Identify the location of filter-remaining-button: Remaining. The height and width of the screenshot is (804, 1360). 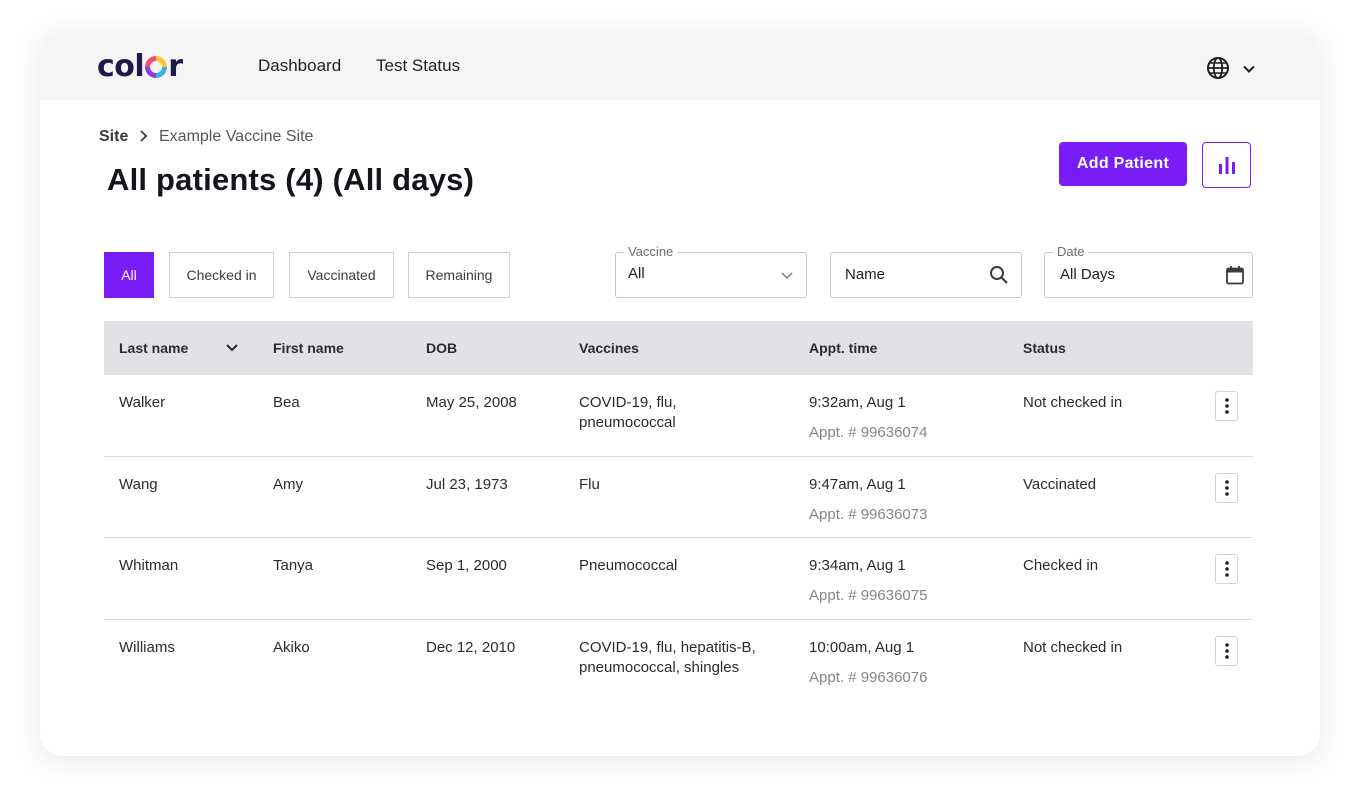
(459, 275).